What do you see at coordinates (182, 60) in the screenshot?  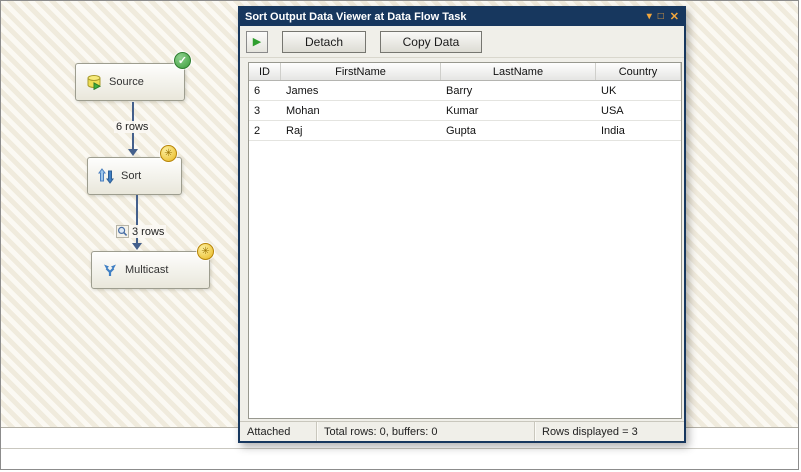 I see `success-check-icon: ✓` at bounding box center [182, 60].